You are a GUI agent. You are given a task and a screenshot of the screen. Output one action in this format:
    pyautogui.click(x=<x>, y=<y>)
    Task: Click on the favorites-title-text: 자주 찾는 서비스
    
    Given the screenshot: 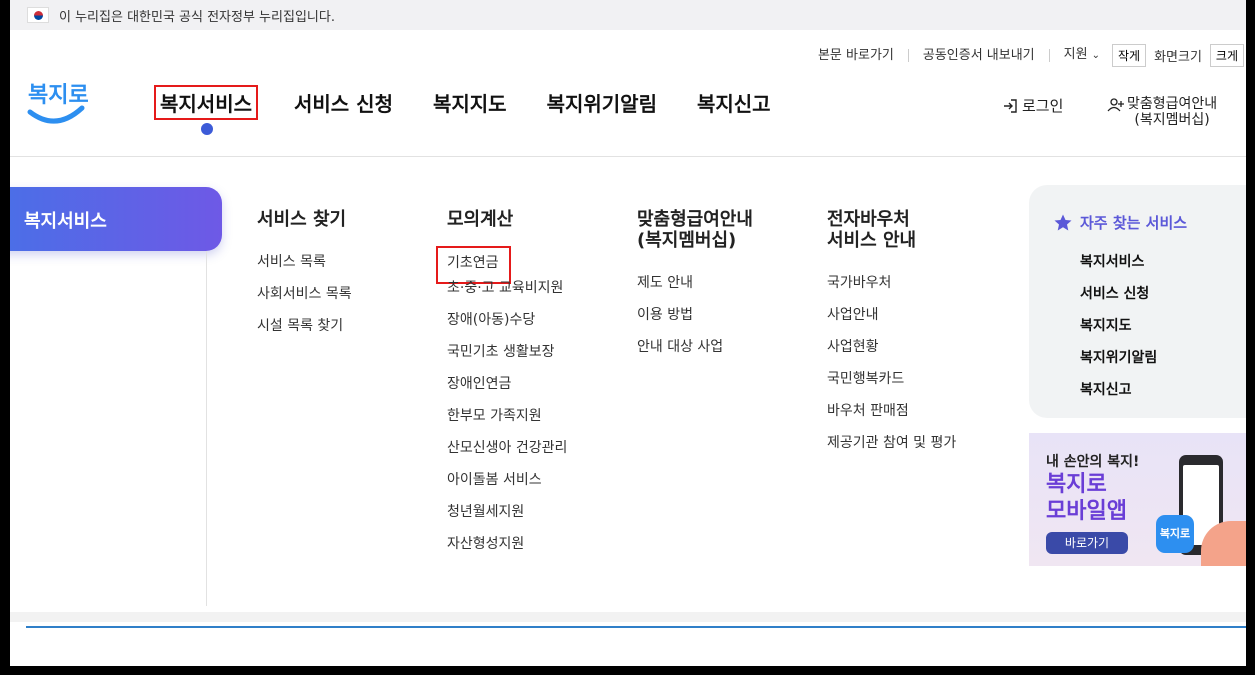 What is the action you would take?
    pyautogui.click(x=1134, y=223)
    